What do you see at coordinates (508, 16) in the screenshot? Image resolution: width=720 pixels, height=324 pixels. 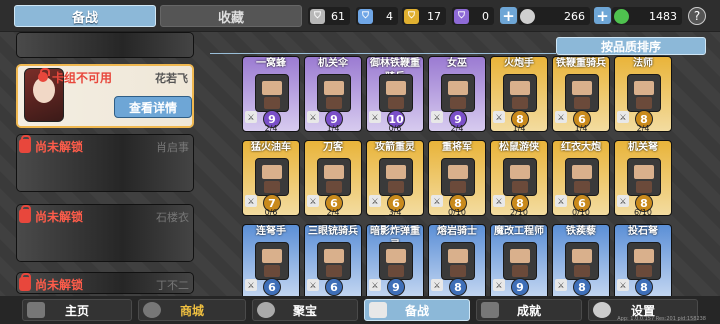 I see `add-coins-button: +` at bounding box center [508, 16].